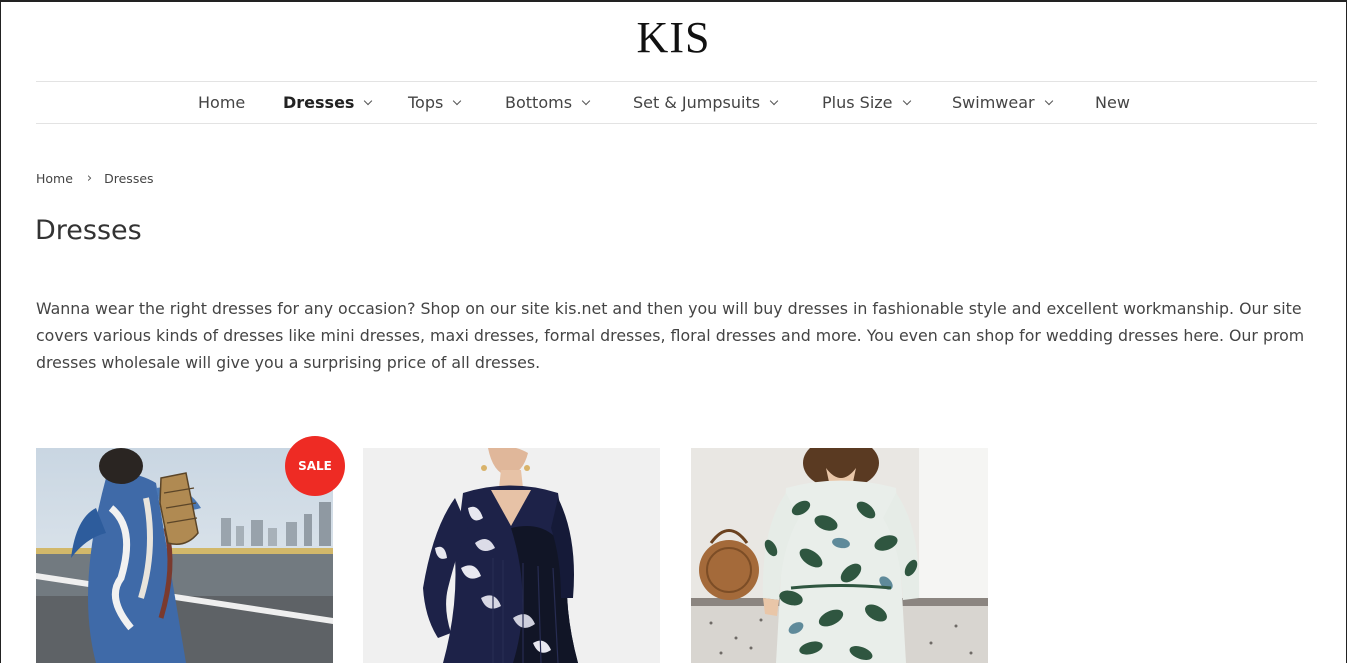 Image resolution: width=1347 pixels, height=663 pixels. I want to click on nav-item-plus-size: Plus Size, so click(866, 102).